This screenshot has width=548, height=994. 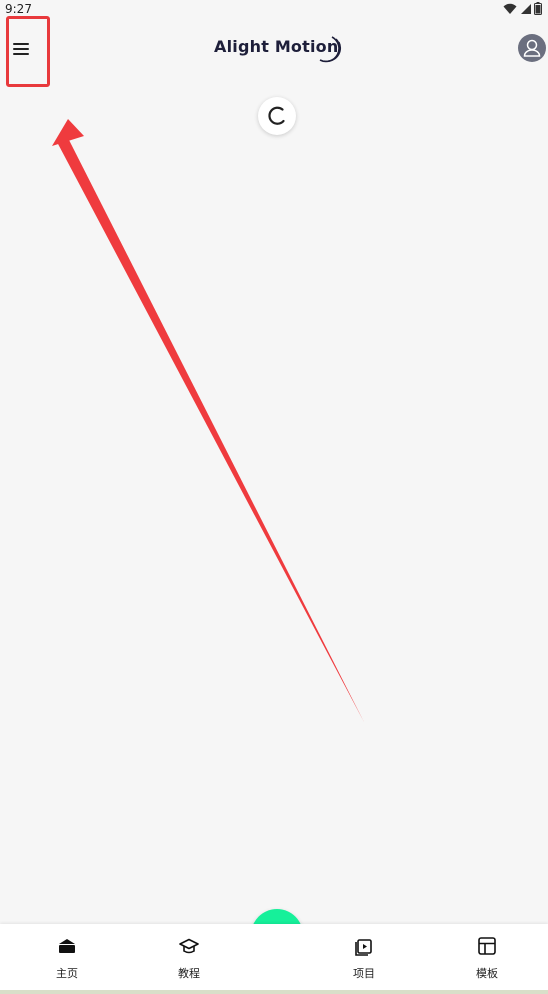 What do you see at coordinates (67, 958) in the screenshot?
I see `nav-item-home: 主页` at bounding box center [67, 958].